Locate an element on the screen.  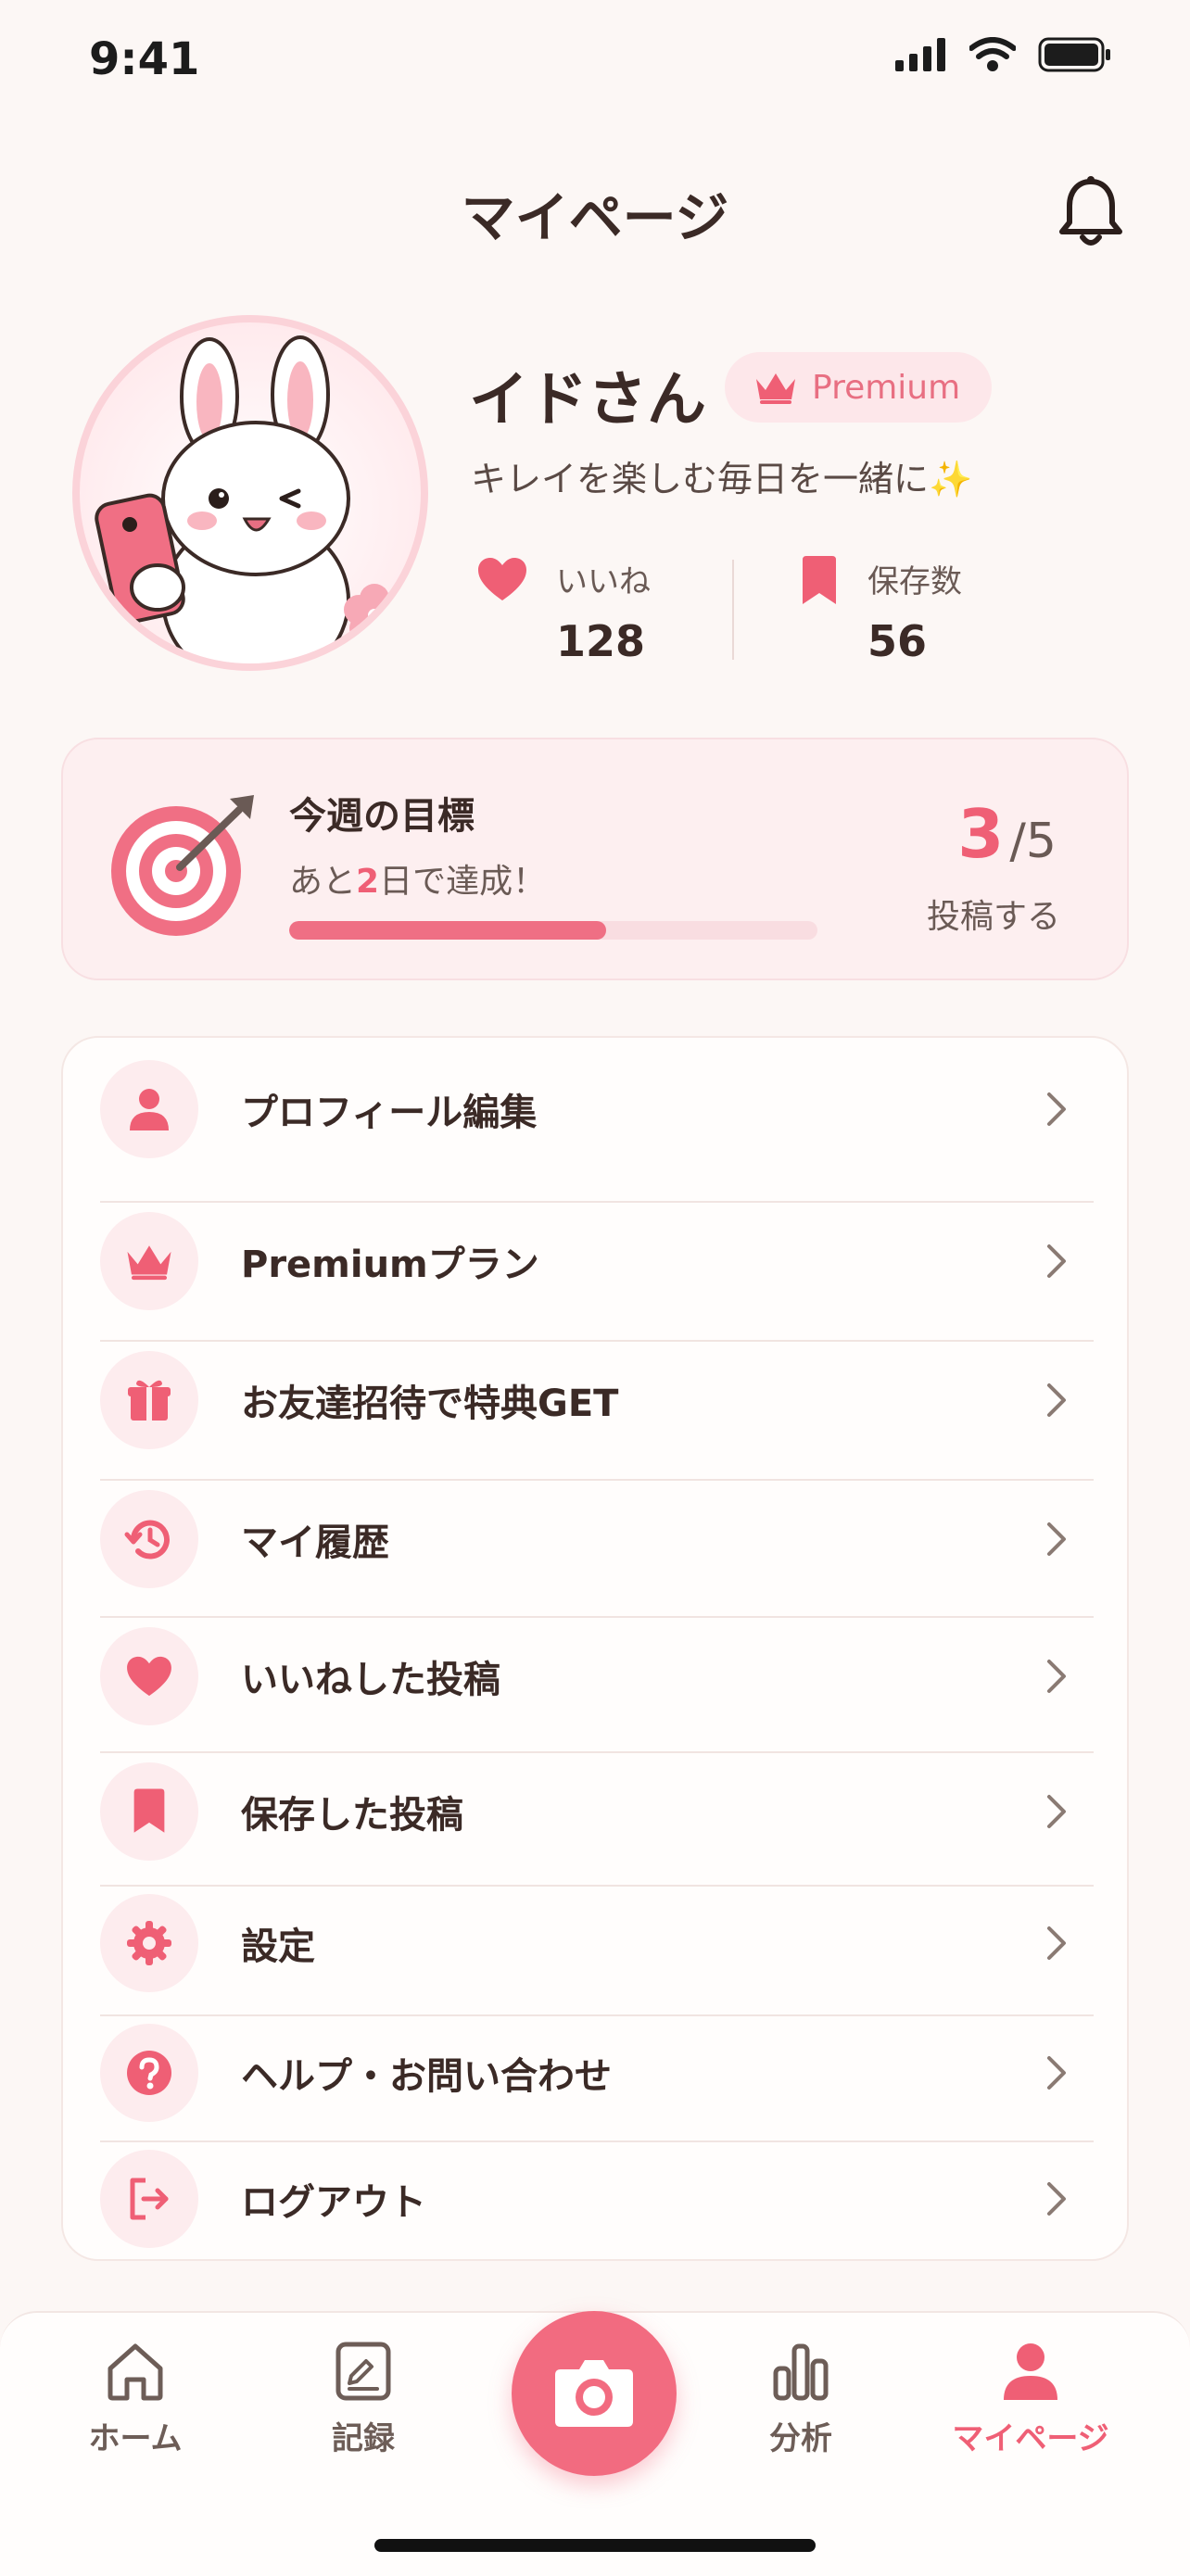
goal-progress-bar is located at coordinates (553, 931).